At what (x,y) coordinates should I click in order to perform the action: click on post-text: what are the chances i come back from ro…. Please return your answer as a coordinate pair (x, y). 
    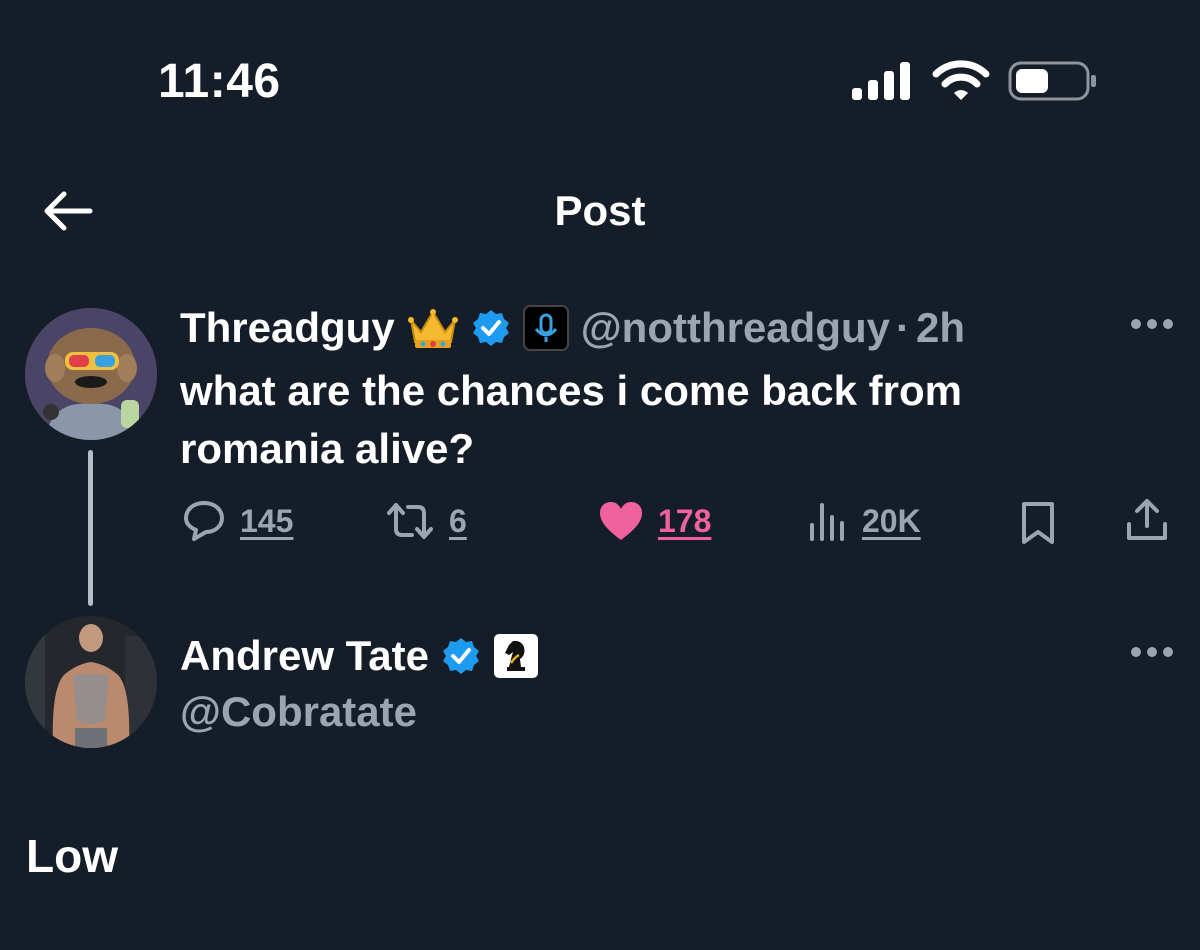
    Looking at the image, I should click on (571, 419).